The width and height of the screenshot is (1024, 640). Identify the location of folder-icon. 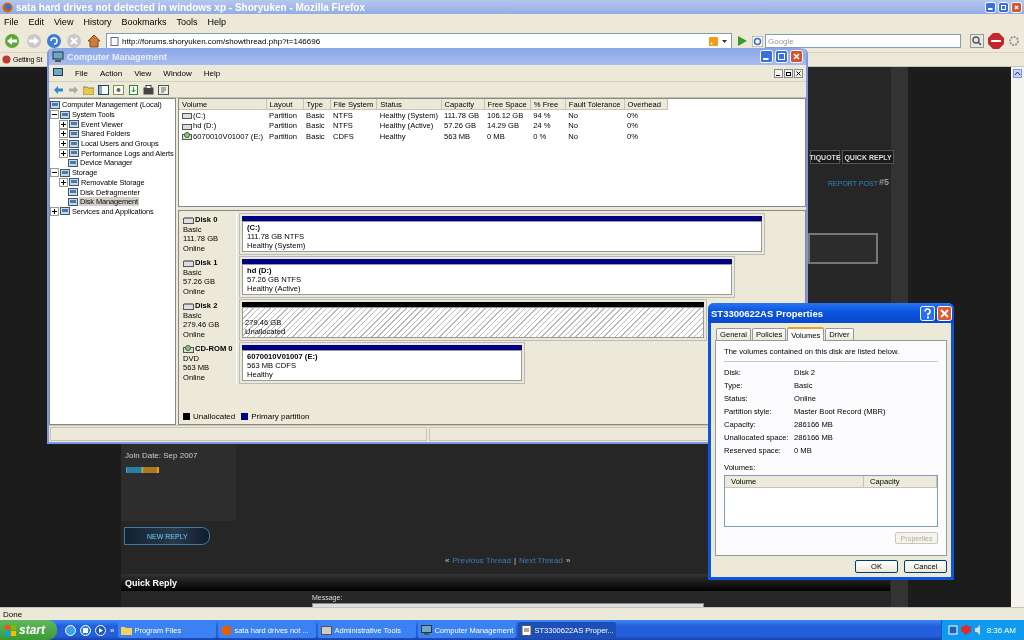
(127, 630).